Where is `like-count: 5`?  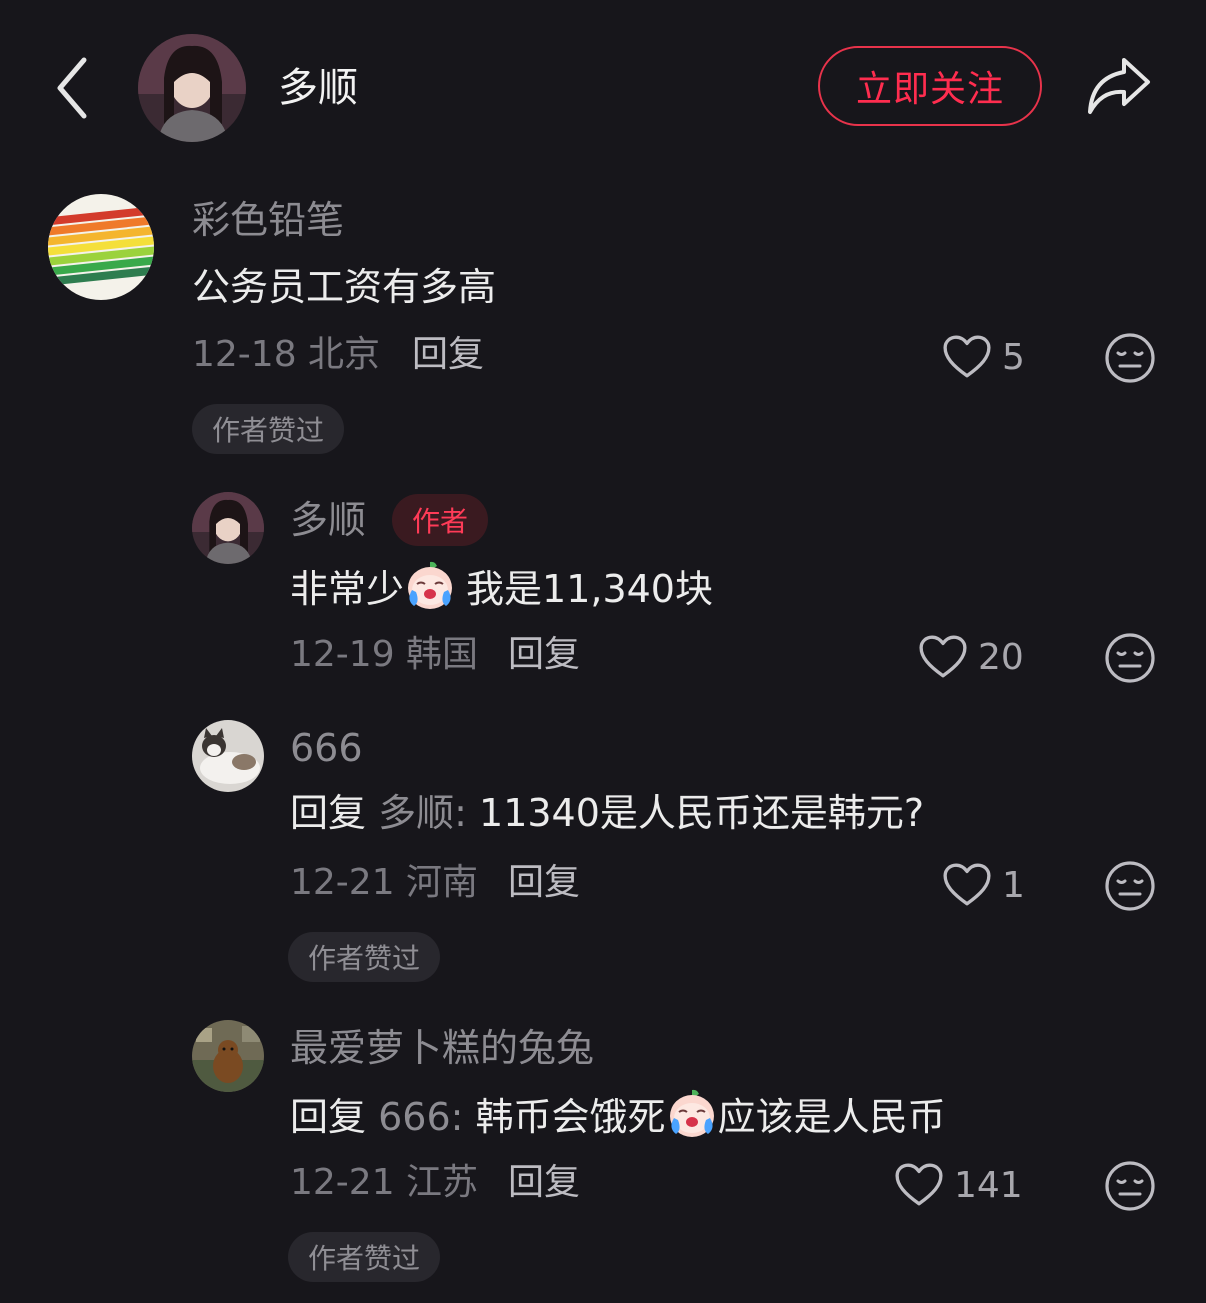
like-count: 5 is located at coordinates (1013, 357).